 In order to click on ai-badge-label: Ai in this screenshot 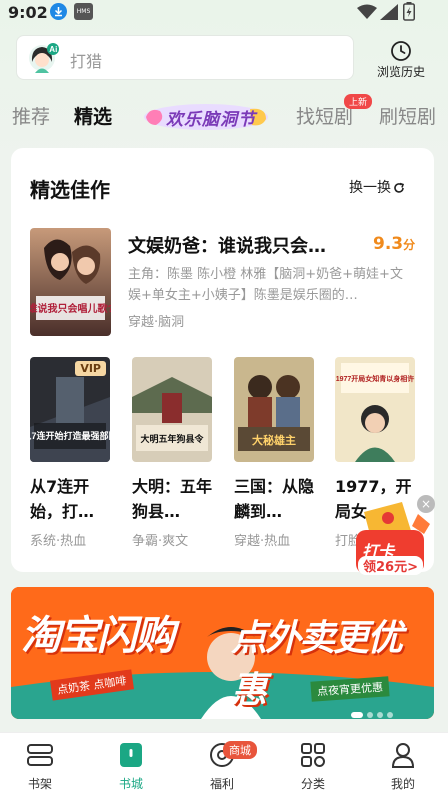, I will do `click(53, 49)`.